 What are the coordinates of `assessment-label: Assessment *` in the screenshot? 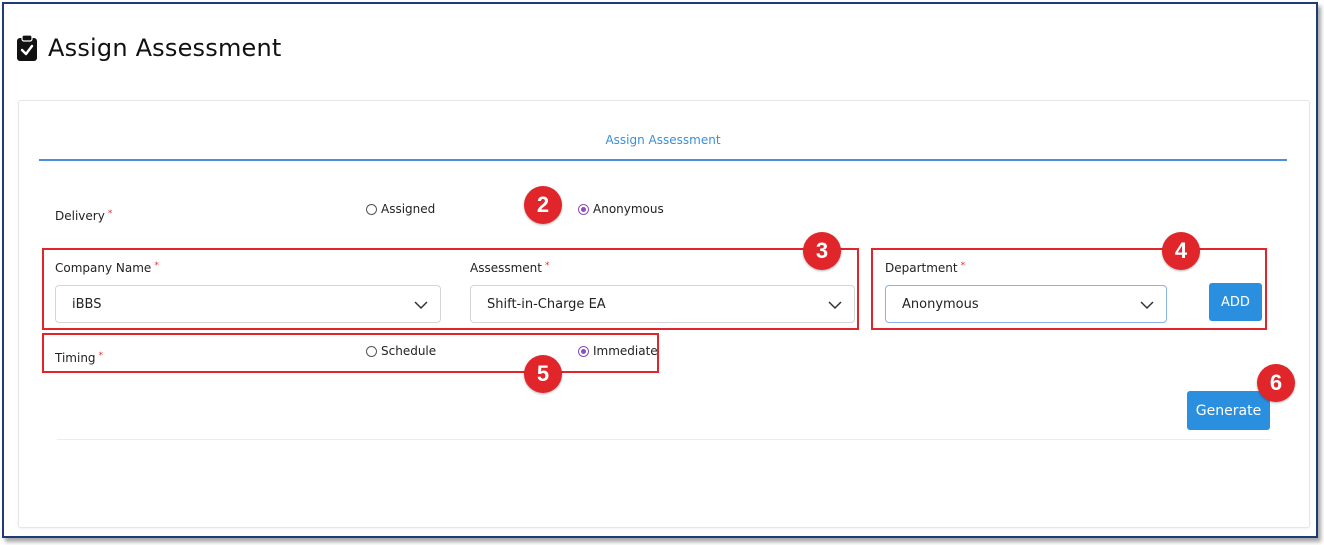 It's located at (510, 268).